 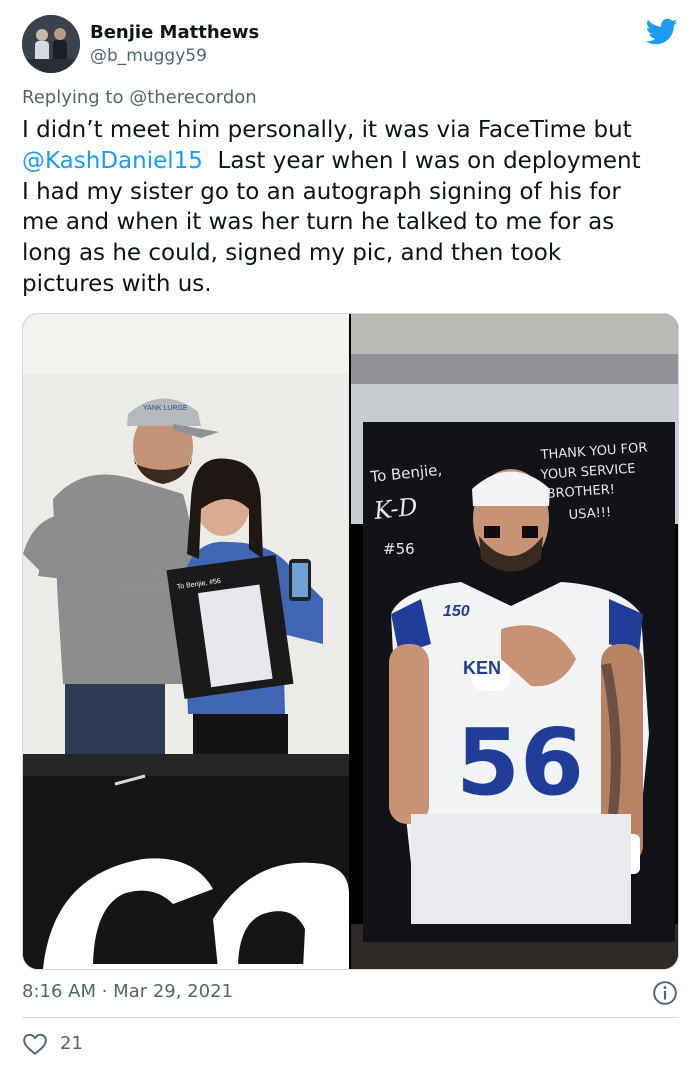 What do you see at coordinates (482, 668) in the screenshot?
I see `jersey-wordmark: KEN` at bounding box center [482, 668].